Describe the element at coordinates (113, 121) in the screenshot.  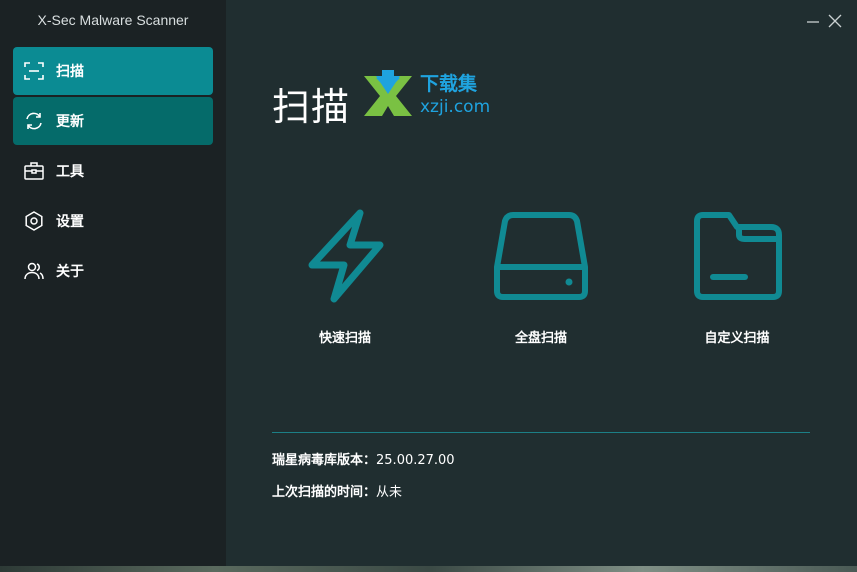
I see `sidebar-item-update: 更新` at that location.